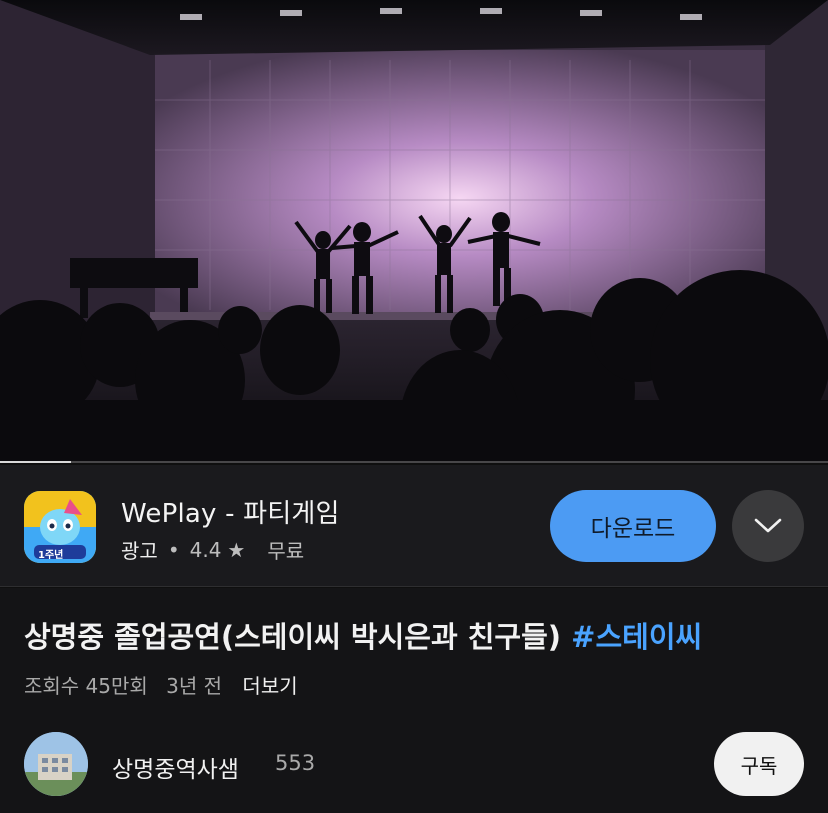 The height and width of the screenshot is (813, 828). I want to click on video-title-text: 상명중 졸업공연(스테이씨 박시은과 친구들), so click(293, 637).